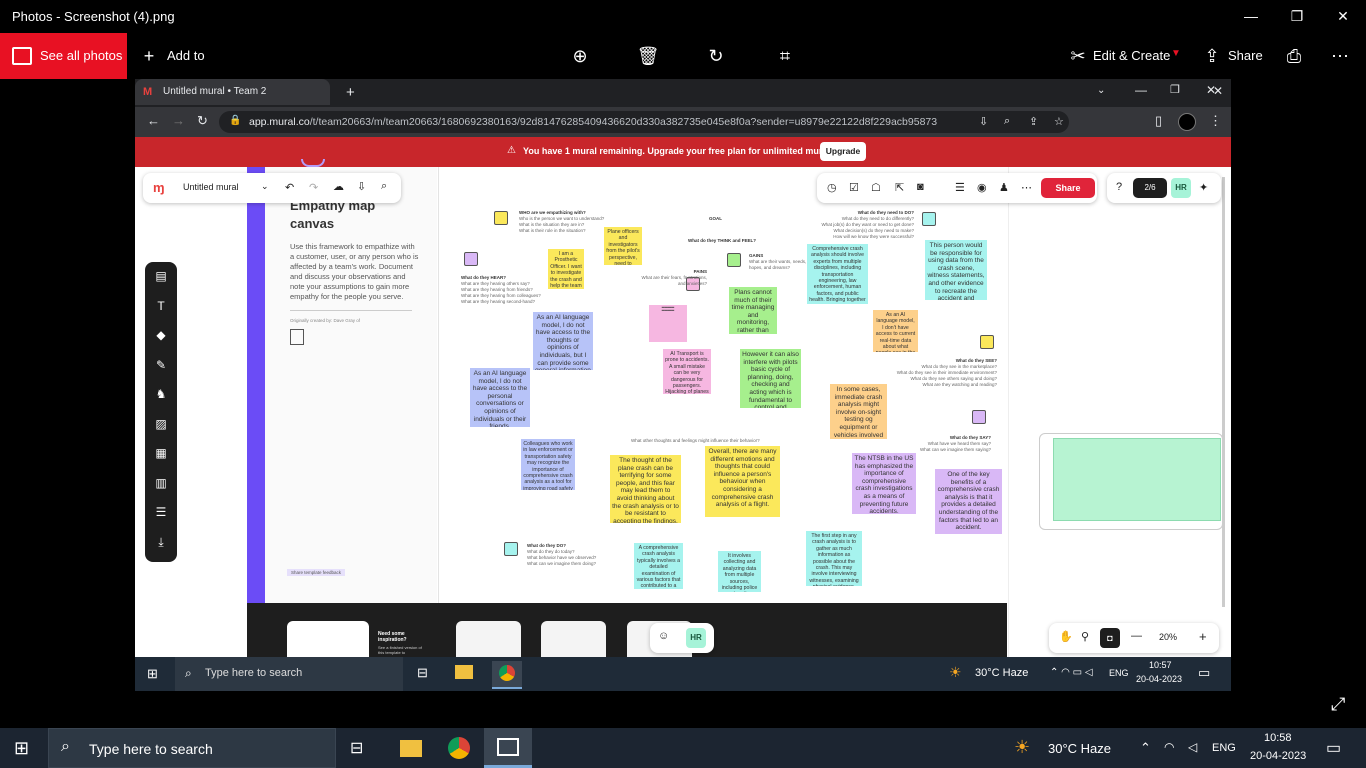 The image size is (1366, 768). What do you see at coordinates (1187, 122) in the screenshot?
I see `profile-avatar` at bounding box center [1187, 122].